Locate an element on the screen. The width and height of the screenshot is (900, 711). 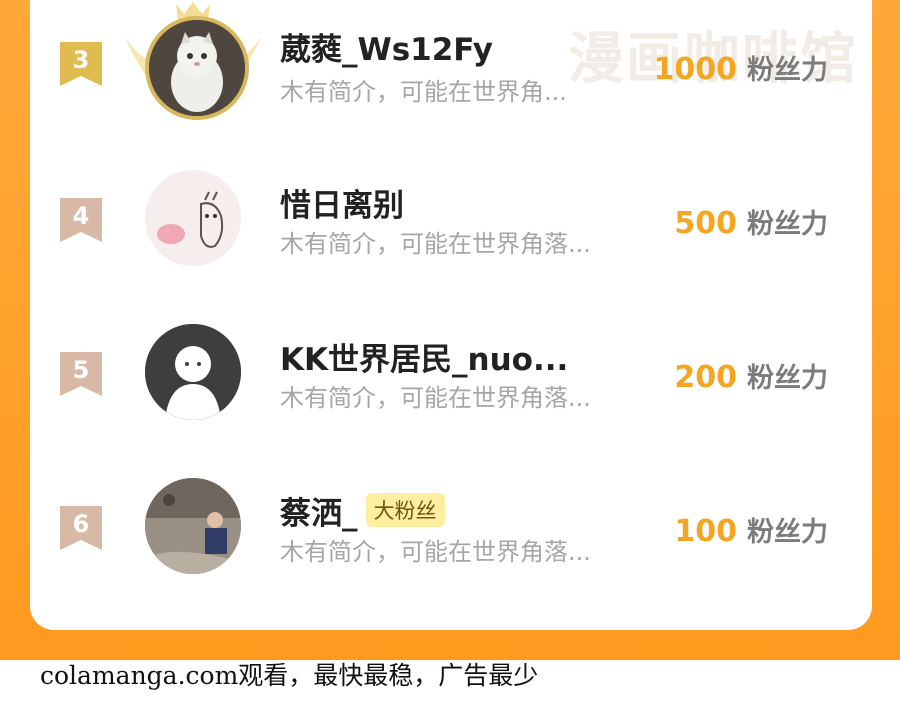
big-fan-badge: 大粉丝 is located at coordinates (405, 510).